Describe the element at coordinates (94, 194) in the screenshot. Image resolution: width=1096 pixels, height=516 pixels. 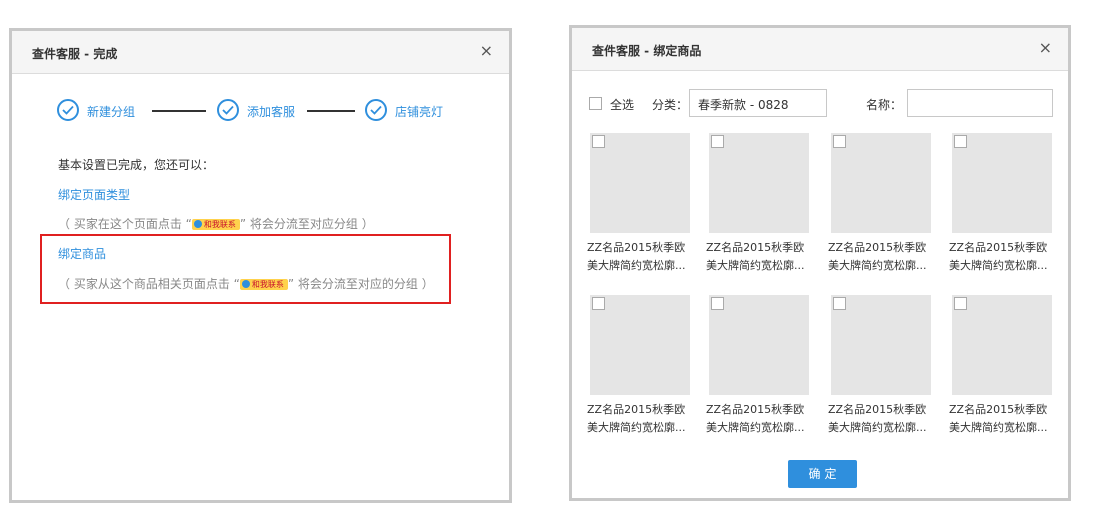
I see `bind-page-type-link: 绑定页面类型` at that location.